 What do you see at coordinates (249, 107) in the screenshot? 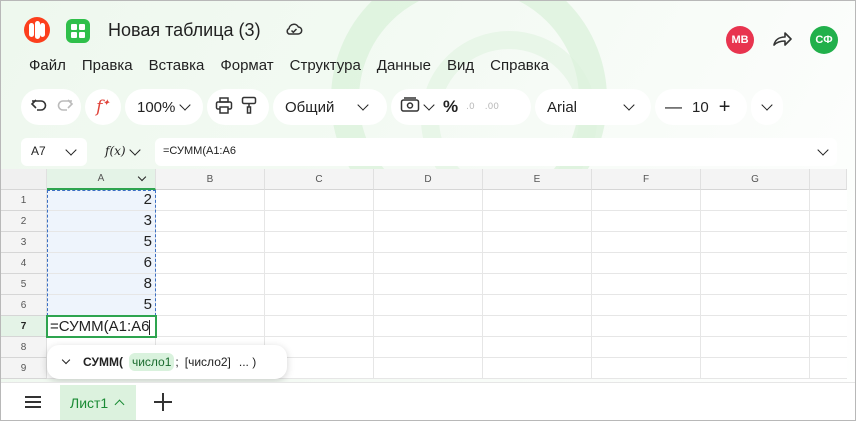
I see `paint-format-icon` at bounding box center [249, 107].